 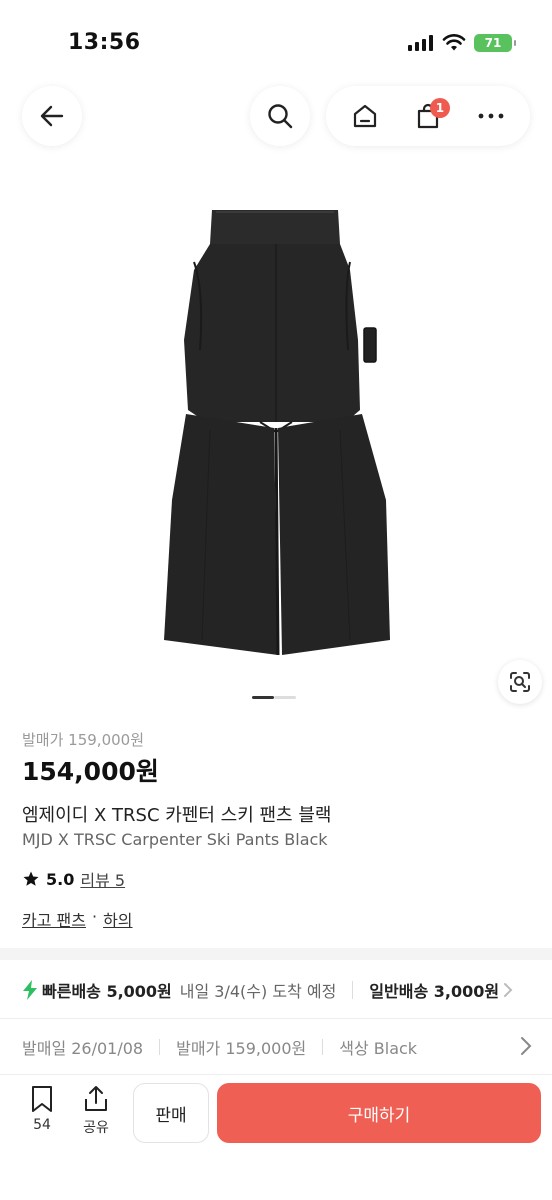 What do you see at coordinates (96, 1098) in the screenshot?
I see `share-icon` at bounding box center [96, 1098].